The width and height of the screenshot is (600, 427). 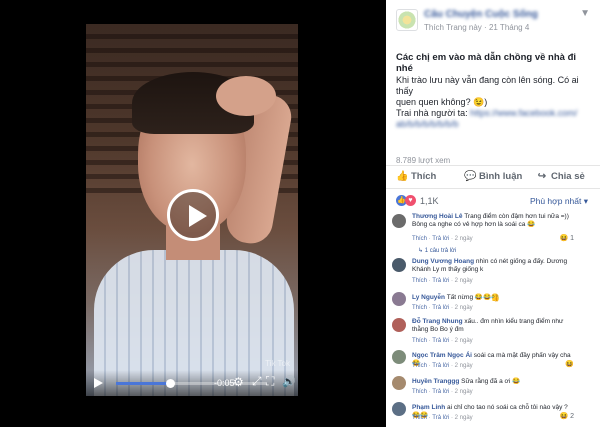 What do you see at coordinates (192, 383) in the screenshot?
I see `video-controls: -0:05 ⚙ ⤢ ⛶ 🔊` at bounding box center [192, 383].